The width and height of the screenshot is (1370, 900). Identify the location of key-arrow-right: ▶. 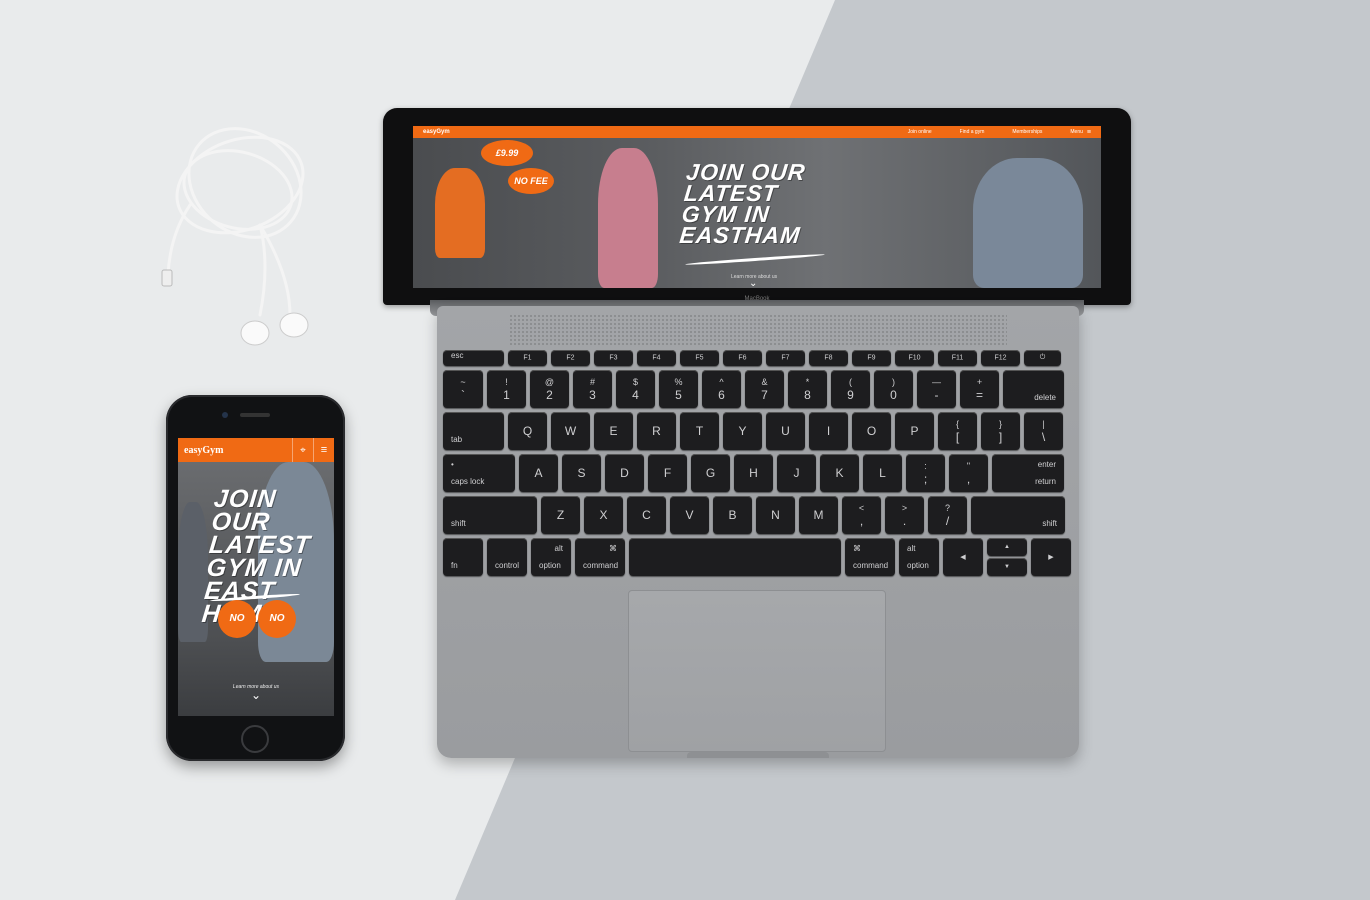
(1051, 557).